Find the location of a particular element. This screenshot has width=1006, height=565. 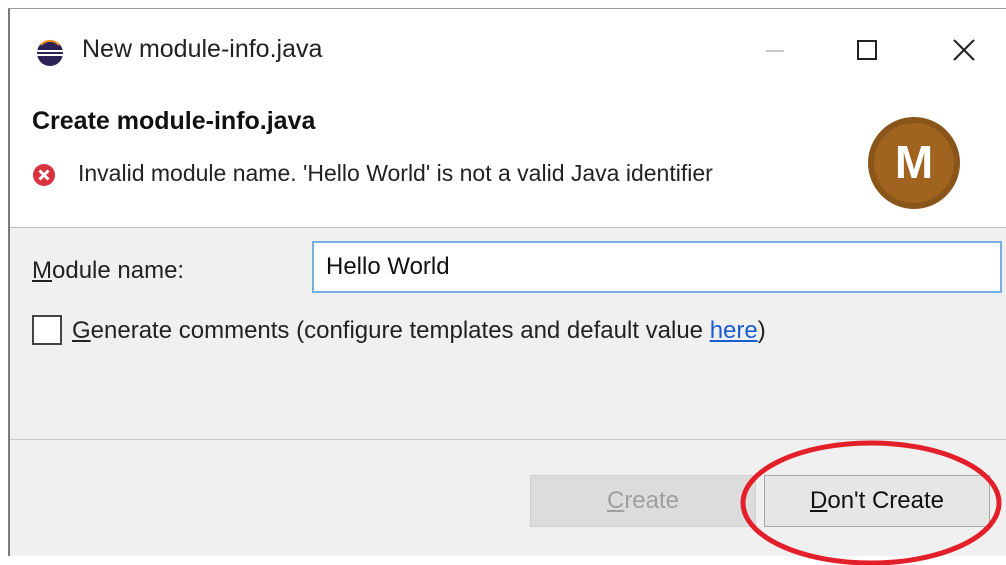

maximize-icon is located at coordinates (867, 50).